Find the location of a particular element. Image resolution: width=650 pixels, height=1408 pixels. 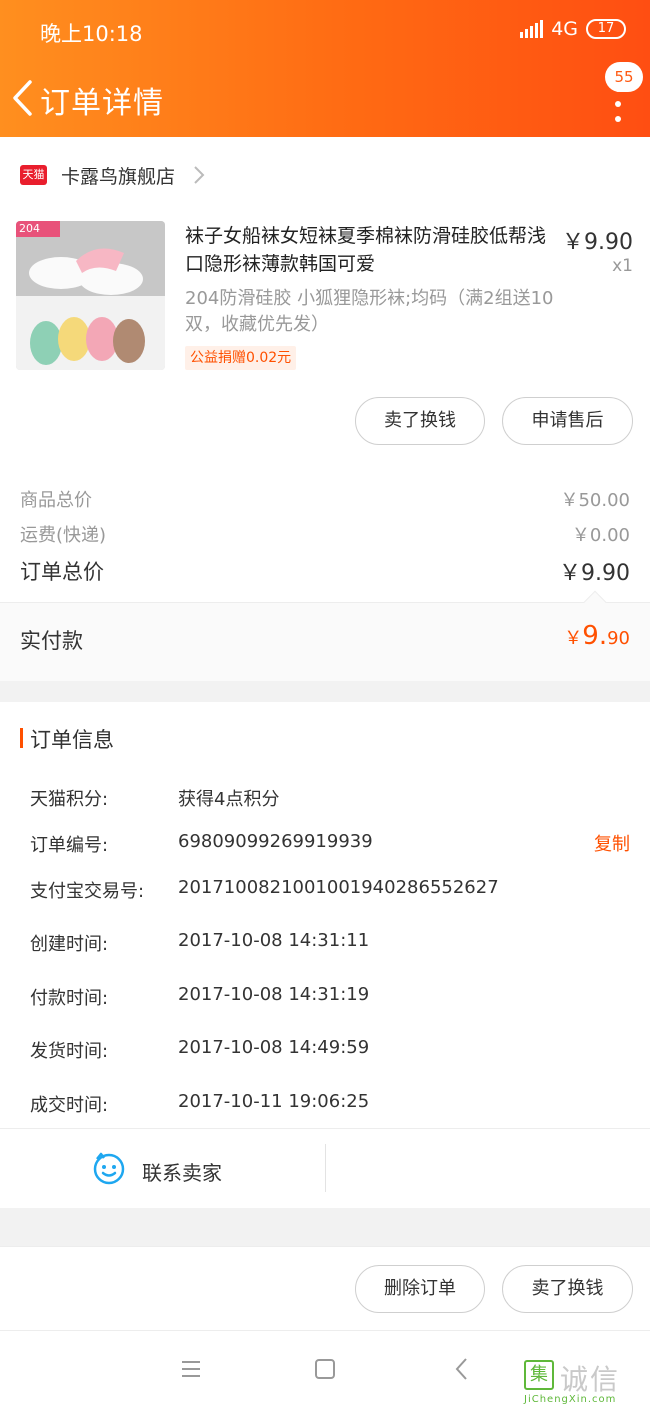

info-value-alipay-no: 2017100821001001940286552627 is located at coordinates (338, 887).